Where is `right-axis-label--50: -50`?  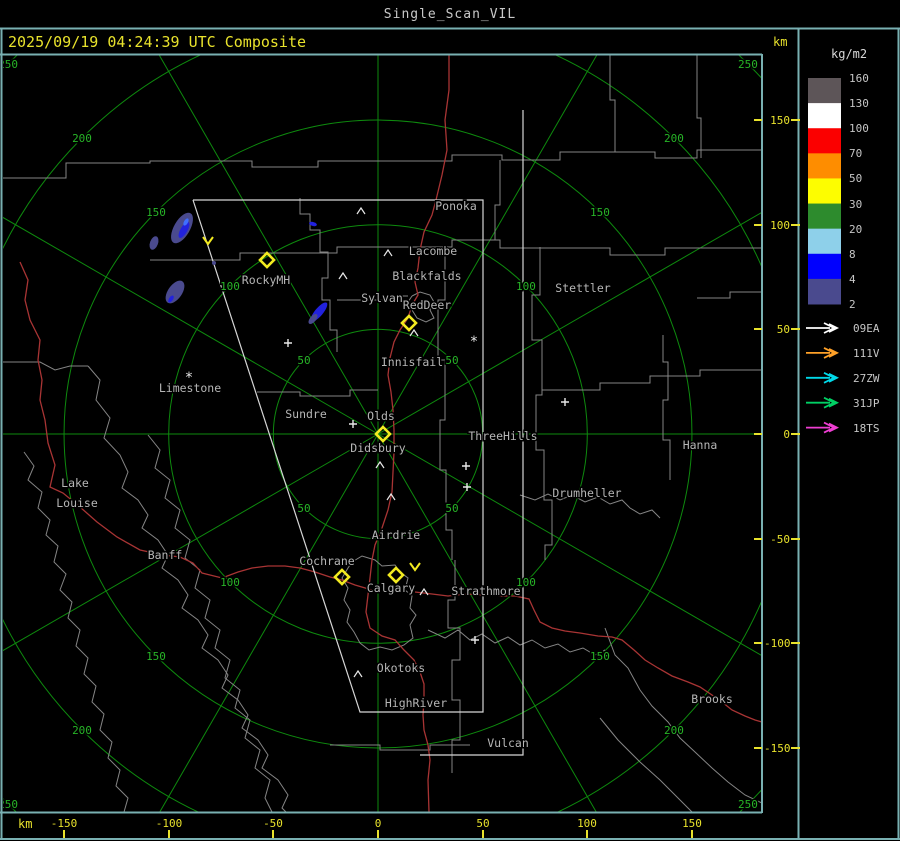 right-axis-label--50: -50 is located at coordinates (780, 539).